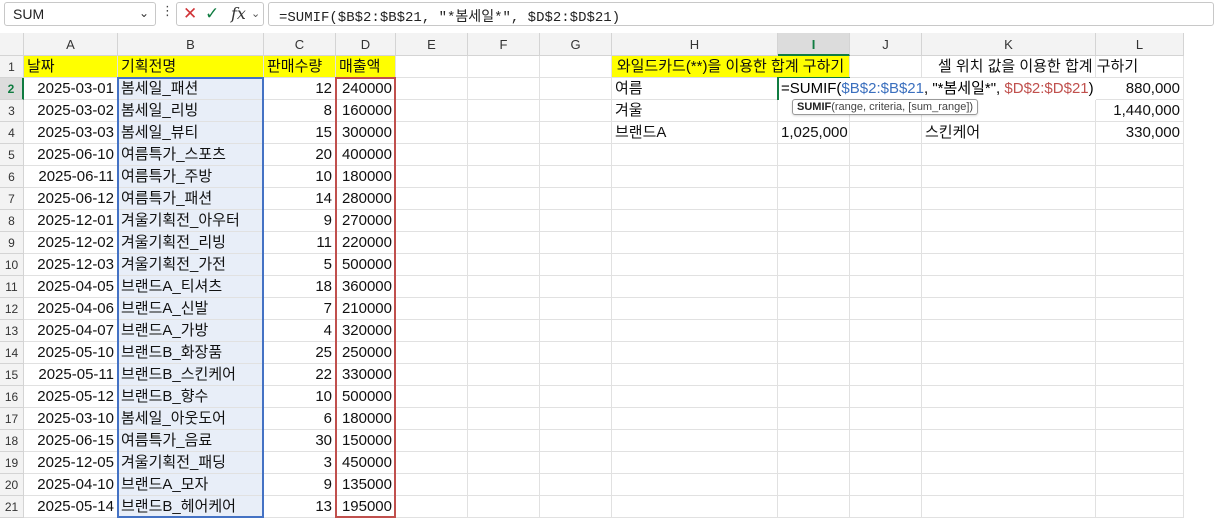  What do you see at coordinates (886, 287) in the screenshot?
I see `cell-j11` at bounding box center [886, 287].